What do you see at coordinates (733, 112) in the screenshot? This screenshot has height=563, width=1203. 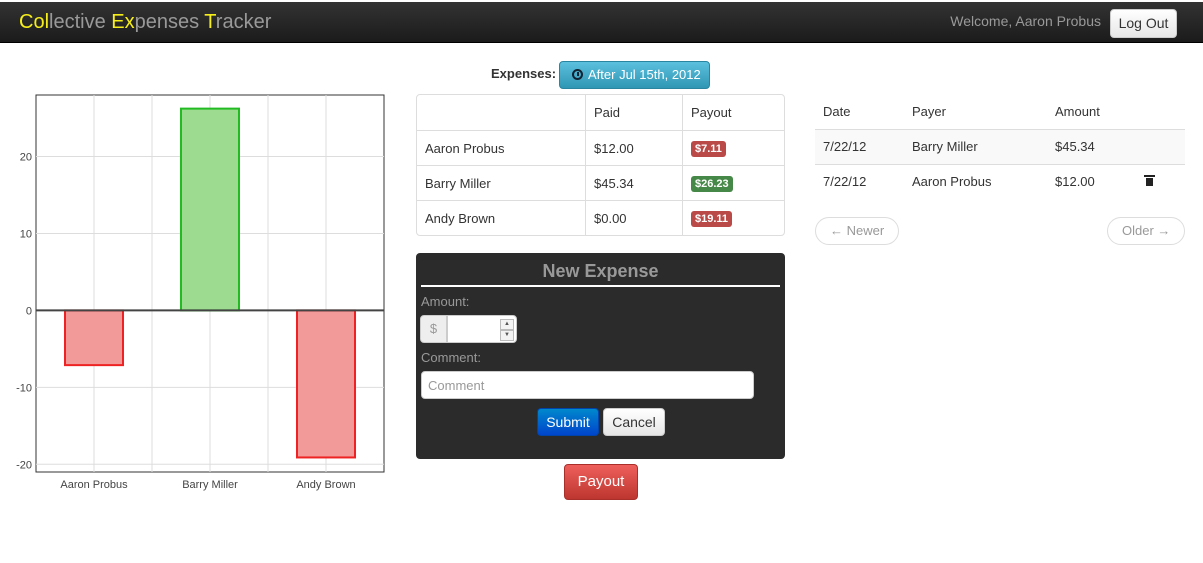 I see `column-header: Payout` at bounding box center [733, 112].